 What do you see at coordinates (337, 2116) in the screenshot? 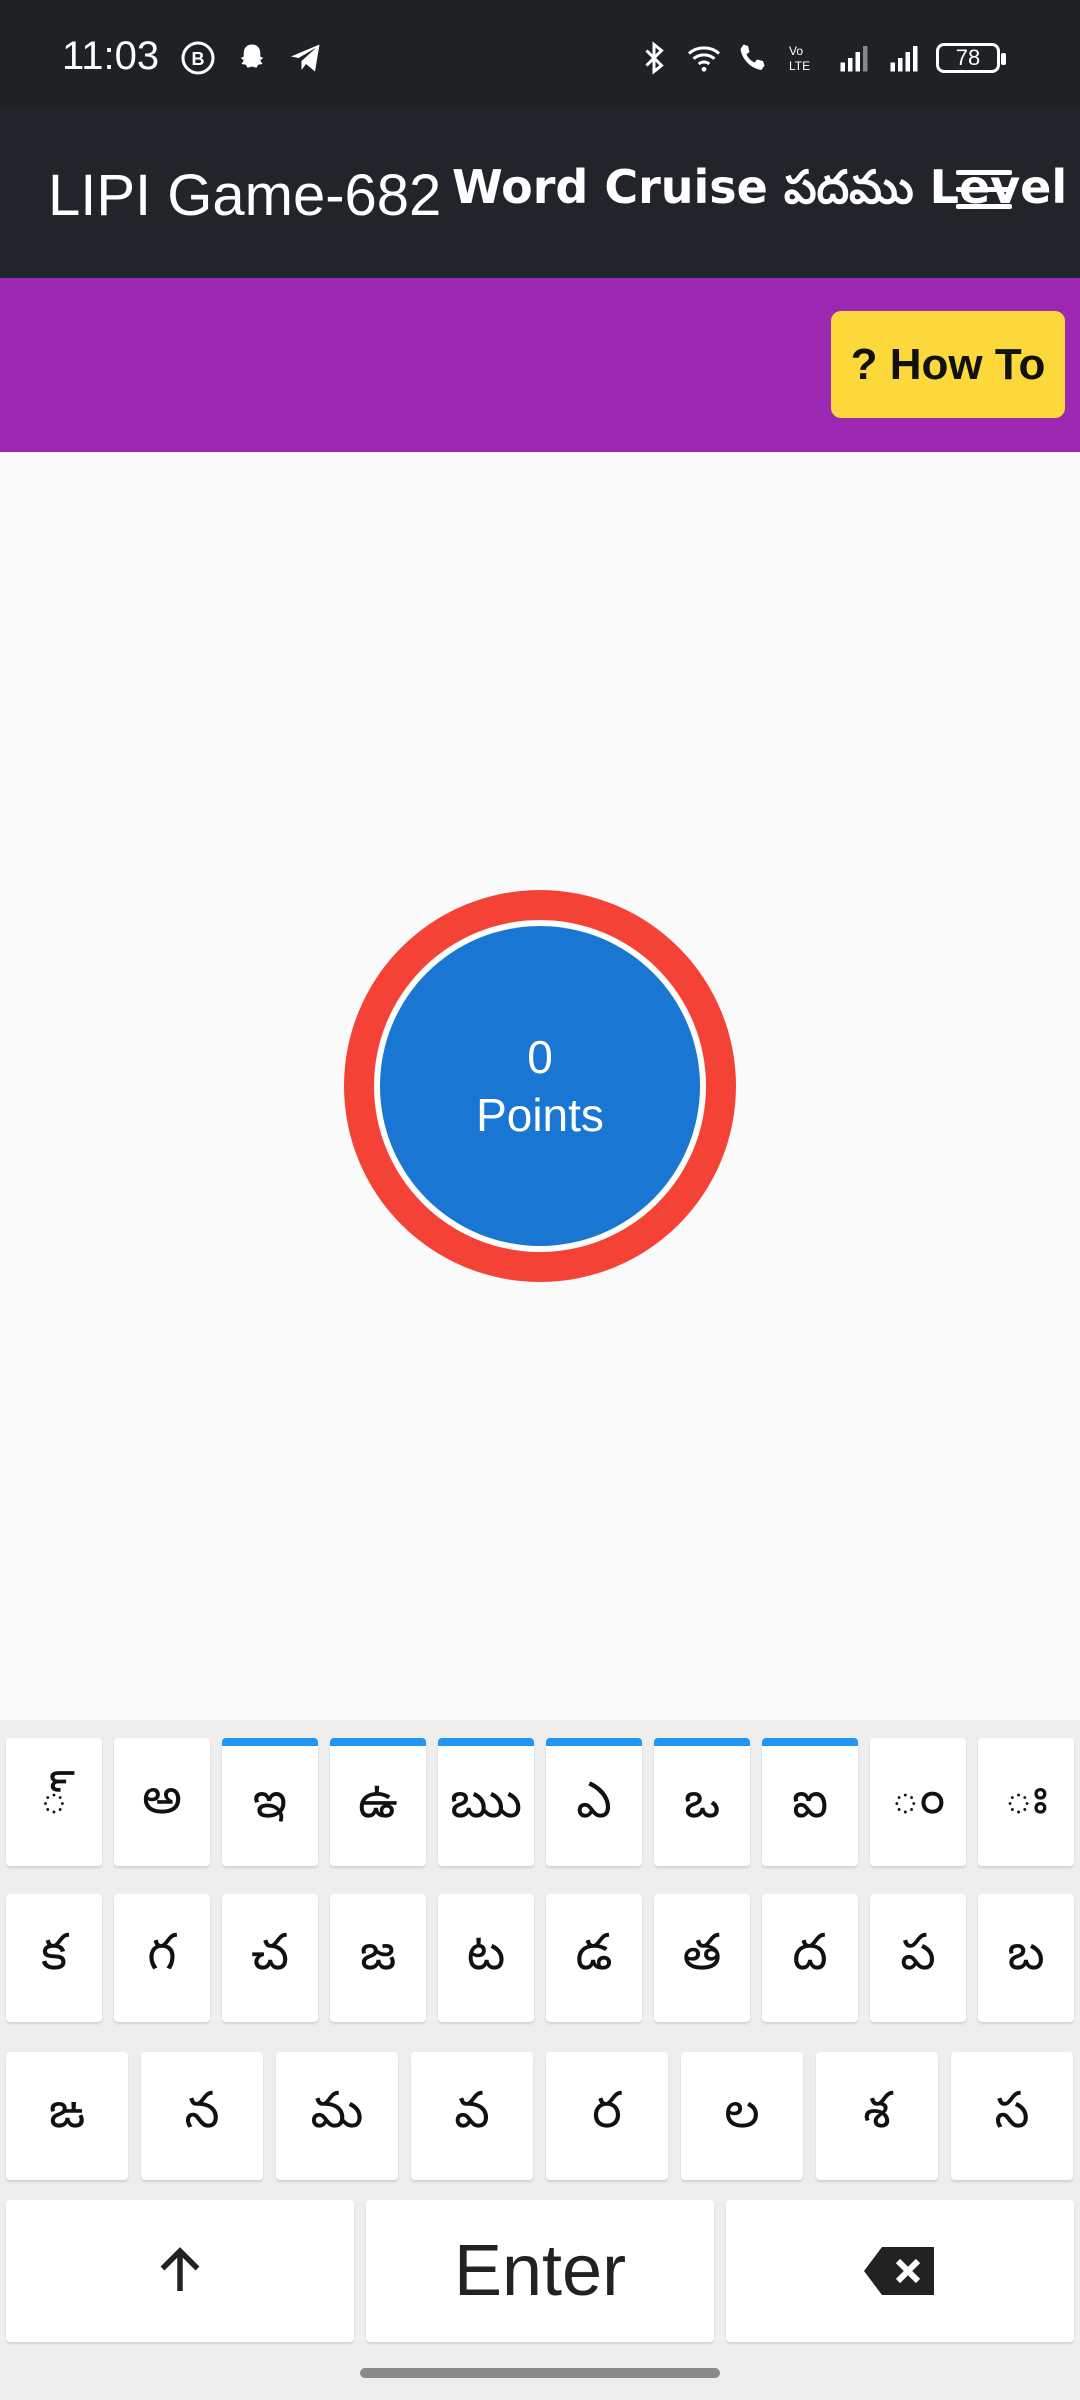
I see `key-ma: మ` at bounding box center [337, 2116].